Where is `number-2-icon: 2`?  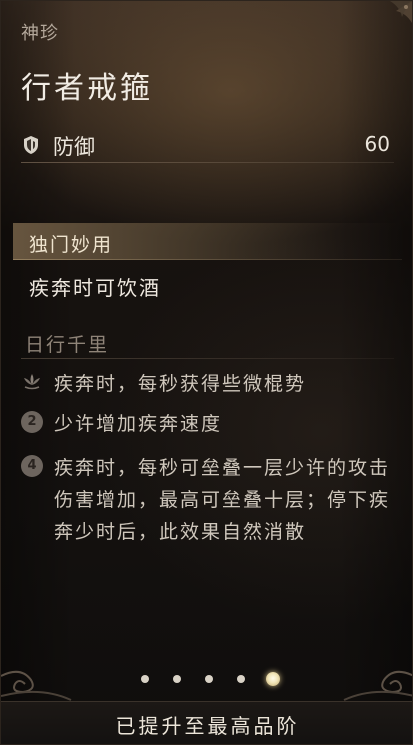 number-2-icon: 2 is located at coordinates (32, 422).